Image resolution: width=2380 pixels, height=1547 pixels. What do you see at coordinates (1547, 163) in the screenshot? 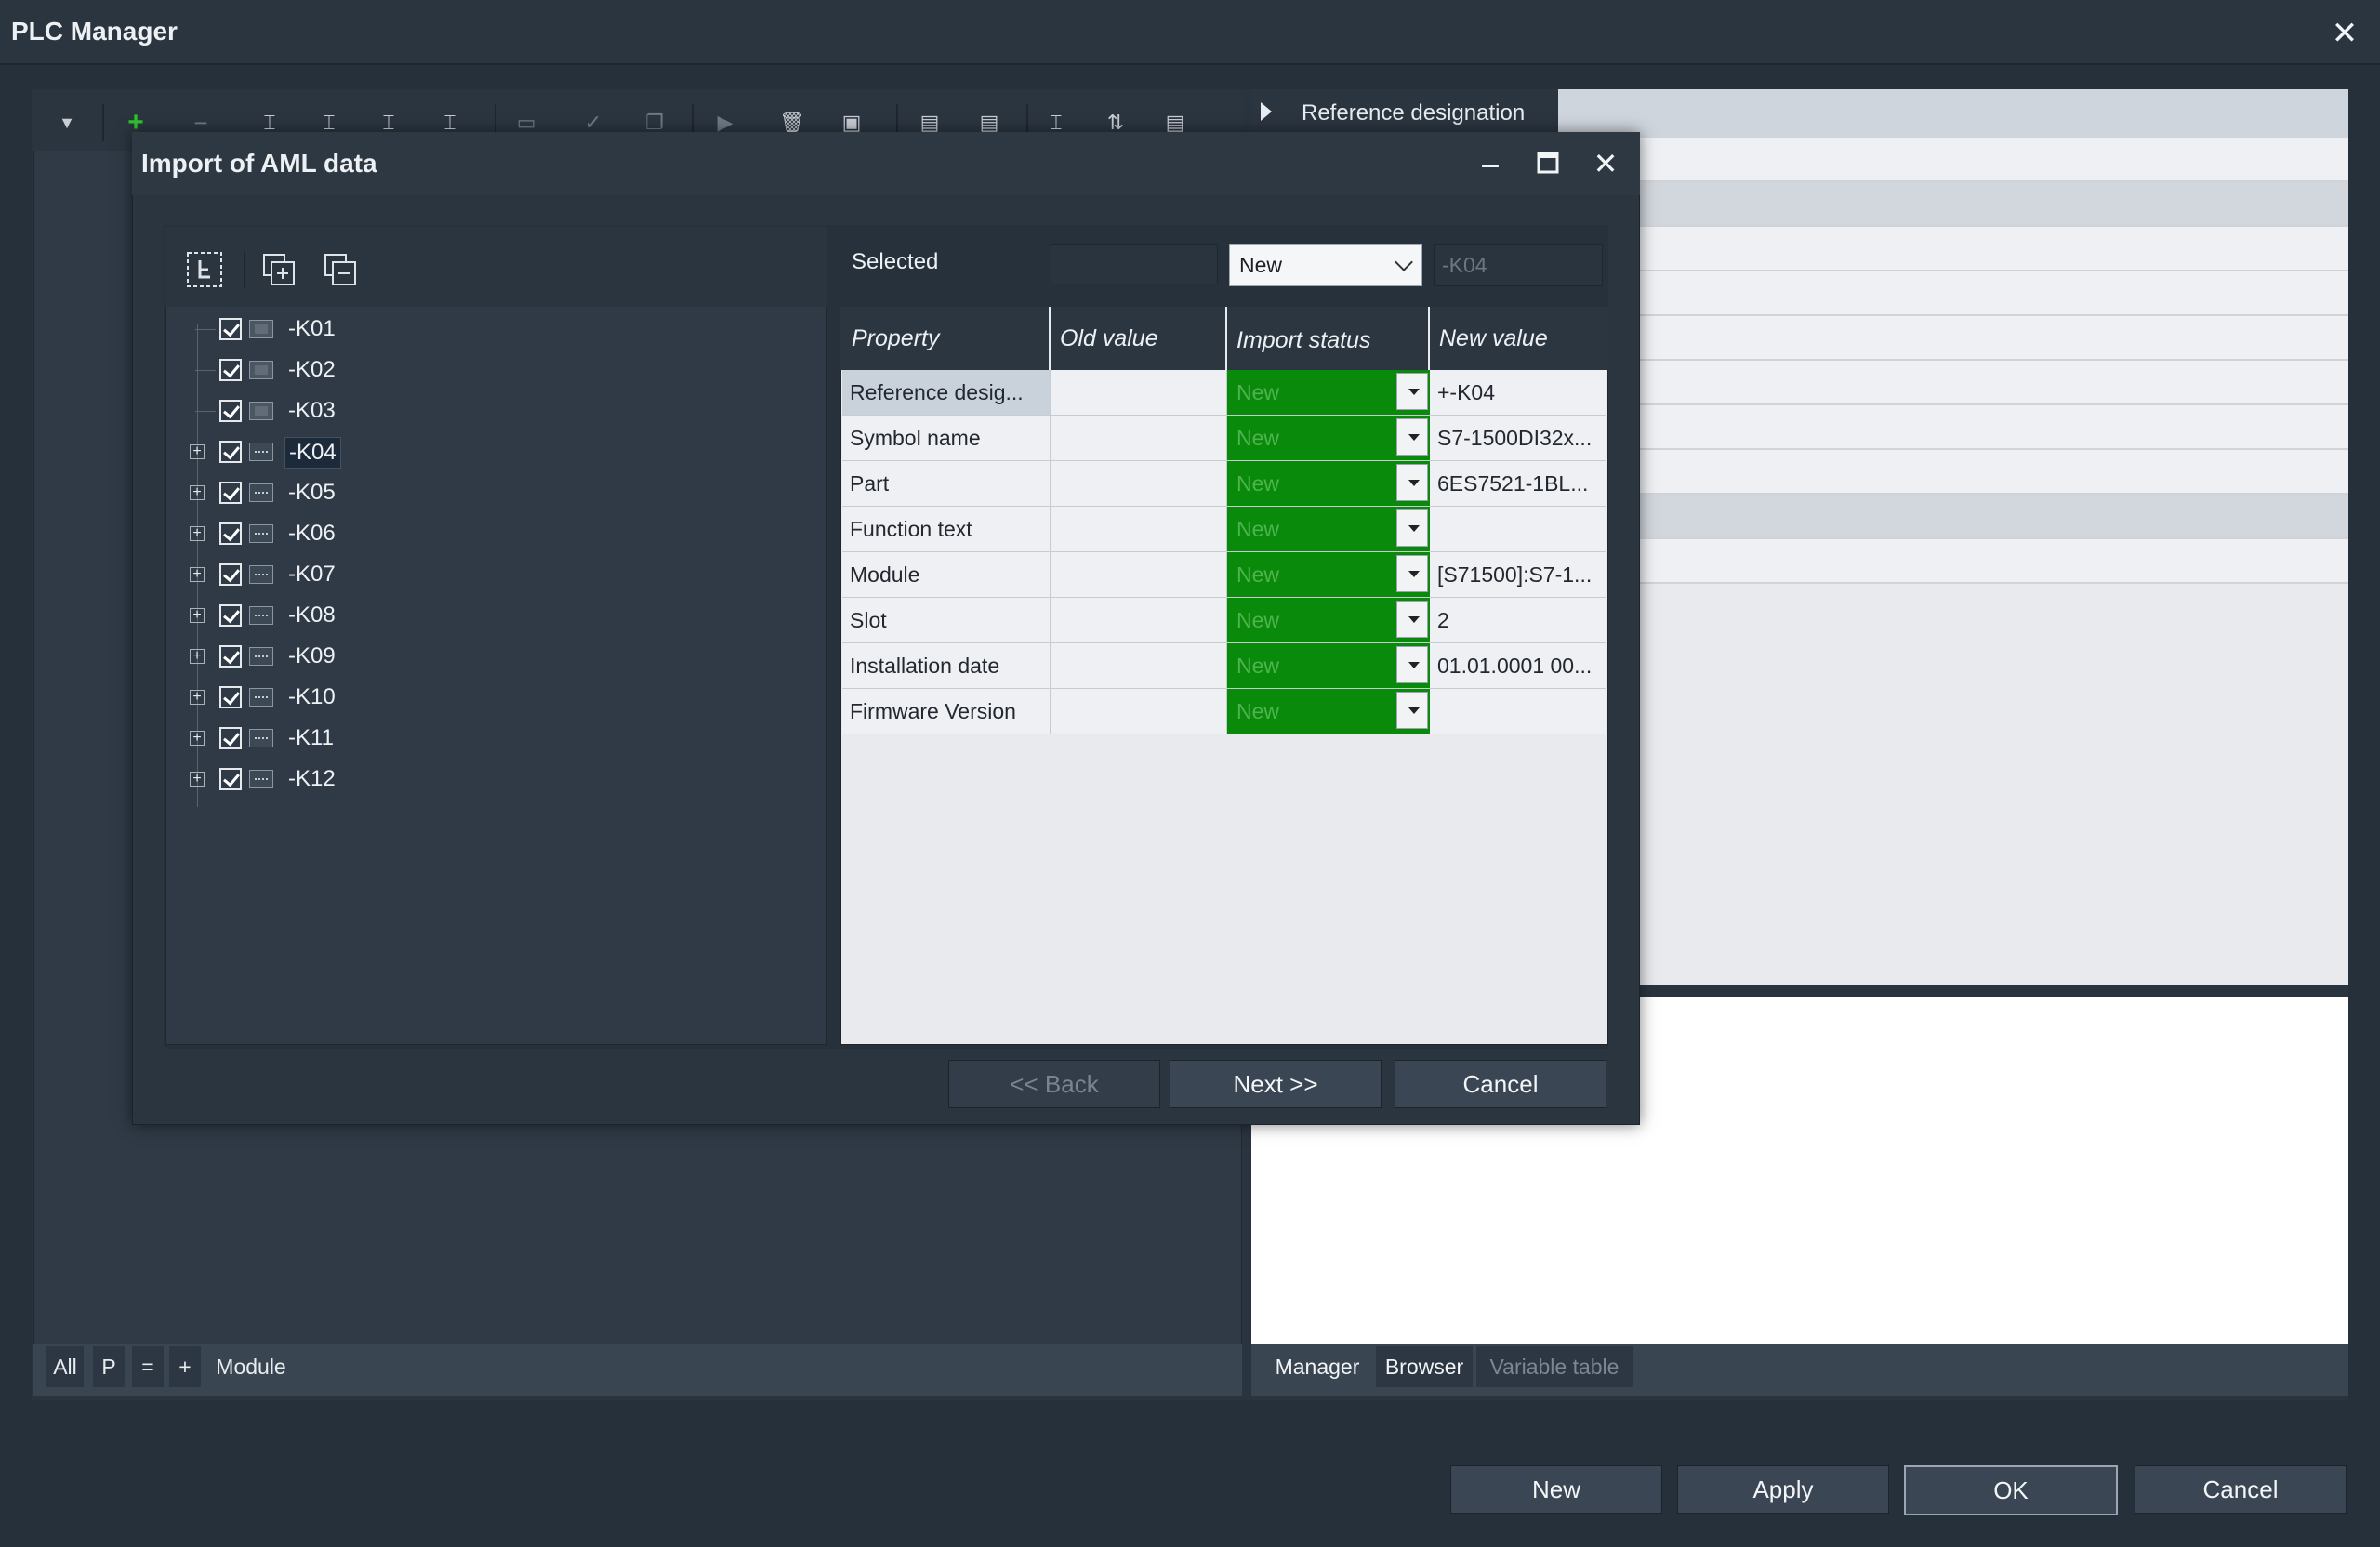
I see `maximize-icon` at bounding box center [1547, 163].